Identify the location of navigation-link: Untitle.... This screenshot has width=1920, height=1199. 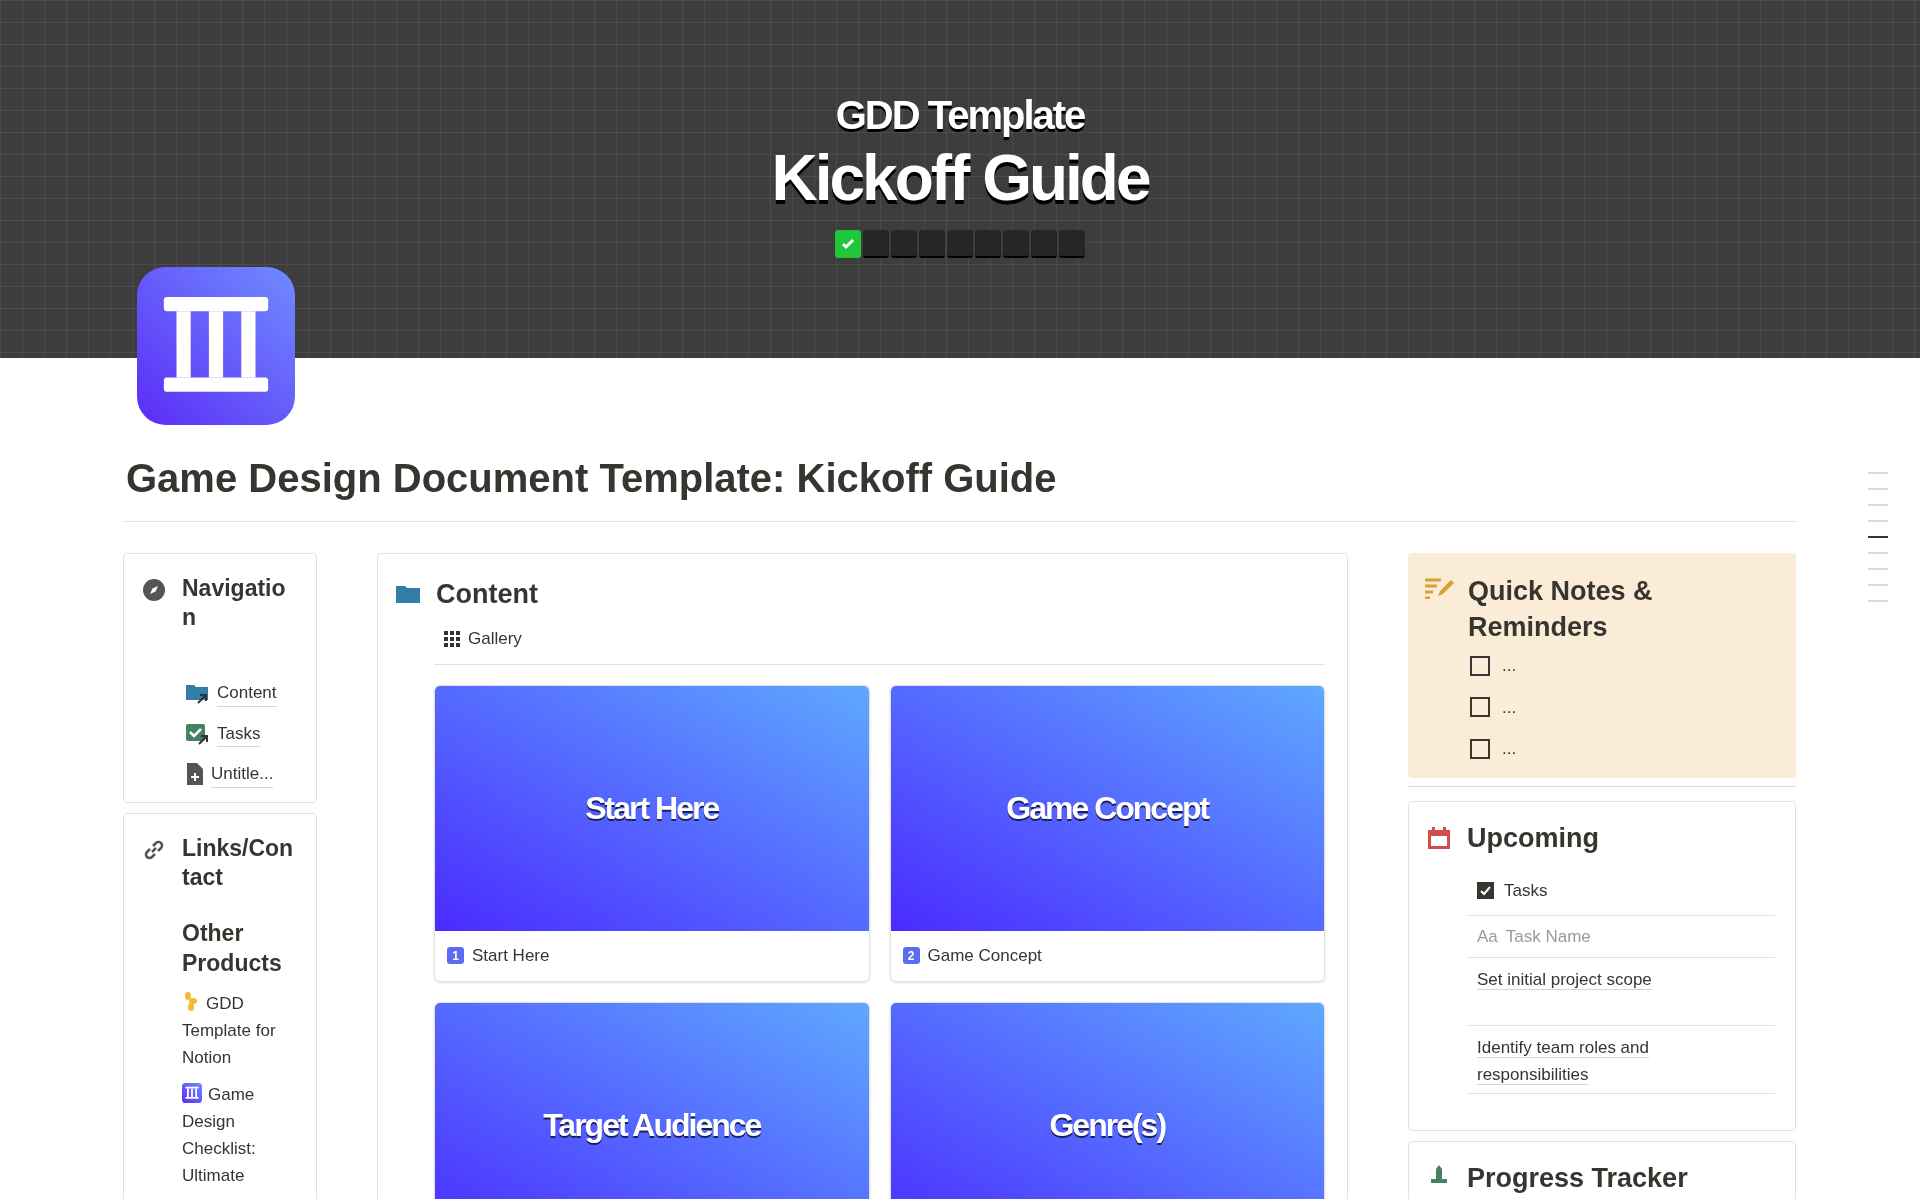
(241, 774).